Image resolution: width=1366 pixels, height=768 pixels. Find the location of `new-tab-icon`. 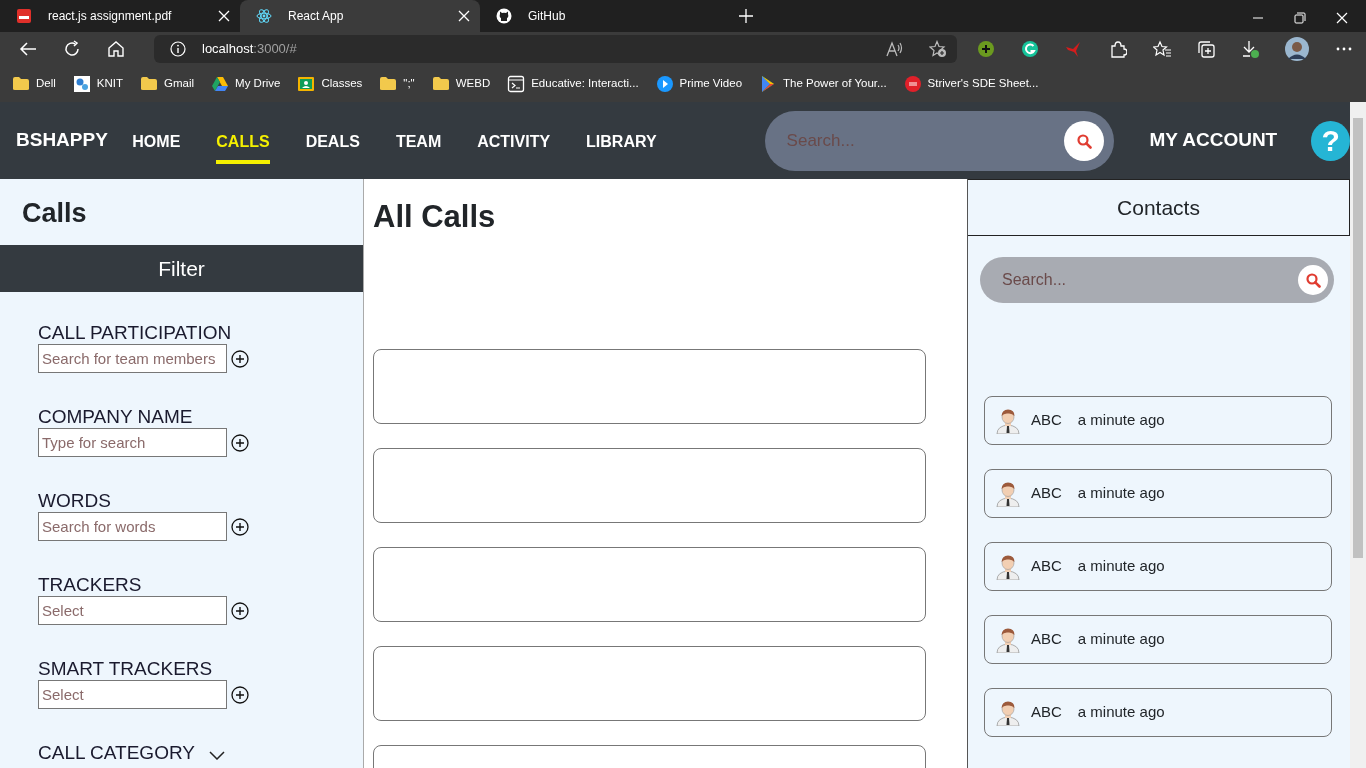

new-tab-icon is located at coordinates (746, 16).